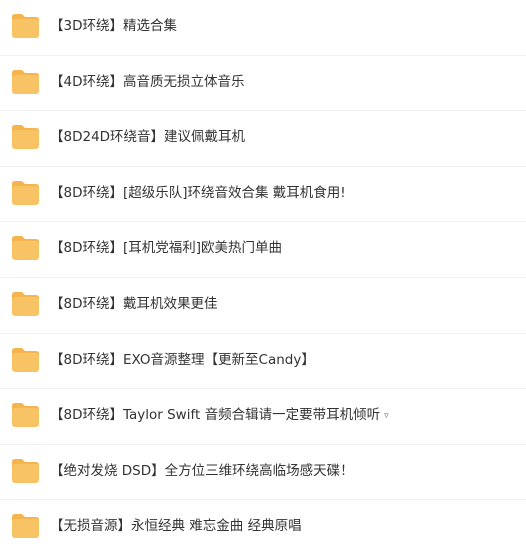  I want to click on folder-row: 【8D环绕】EXO音源整理【更新至Candy】, so click(263, 362).